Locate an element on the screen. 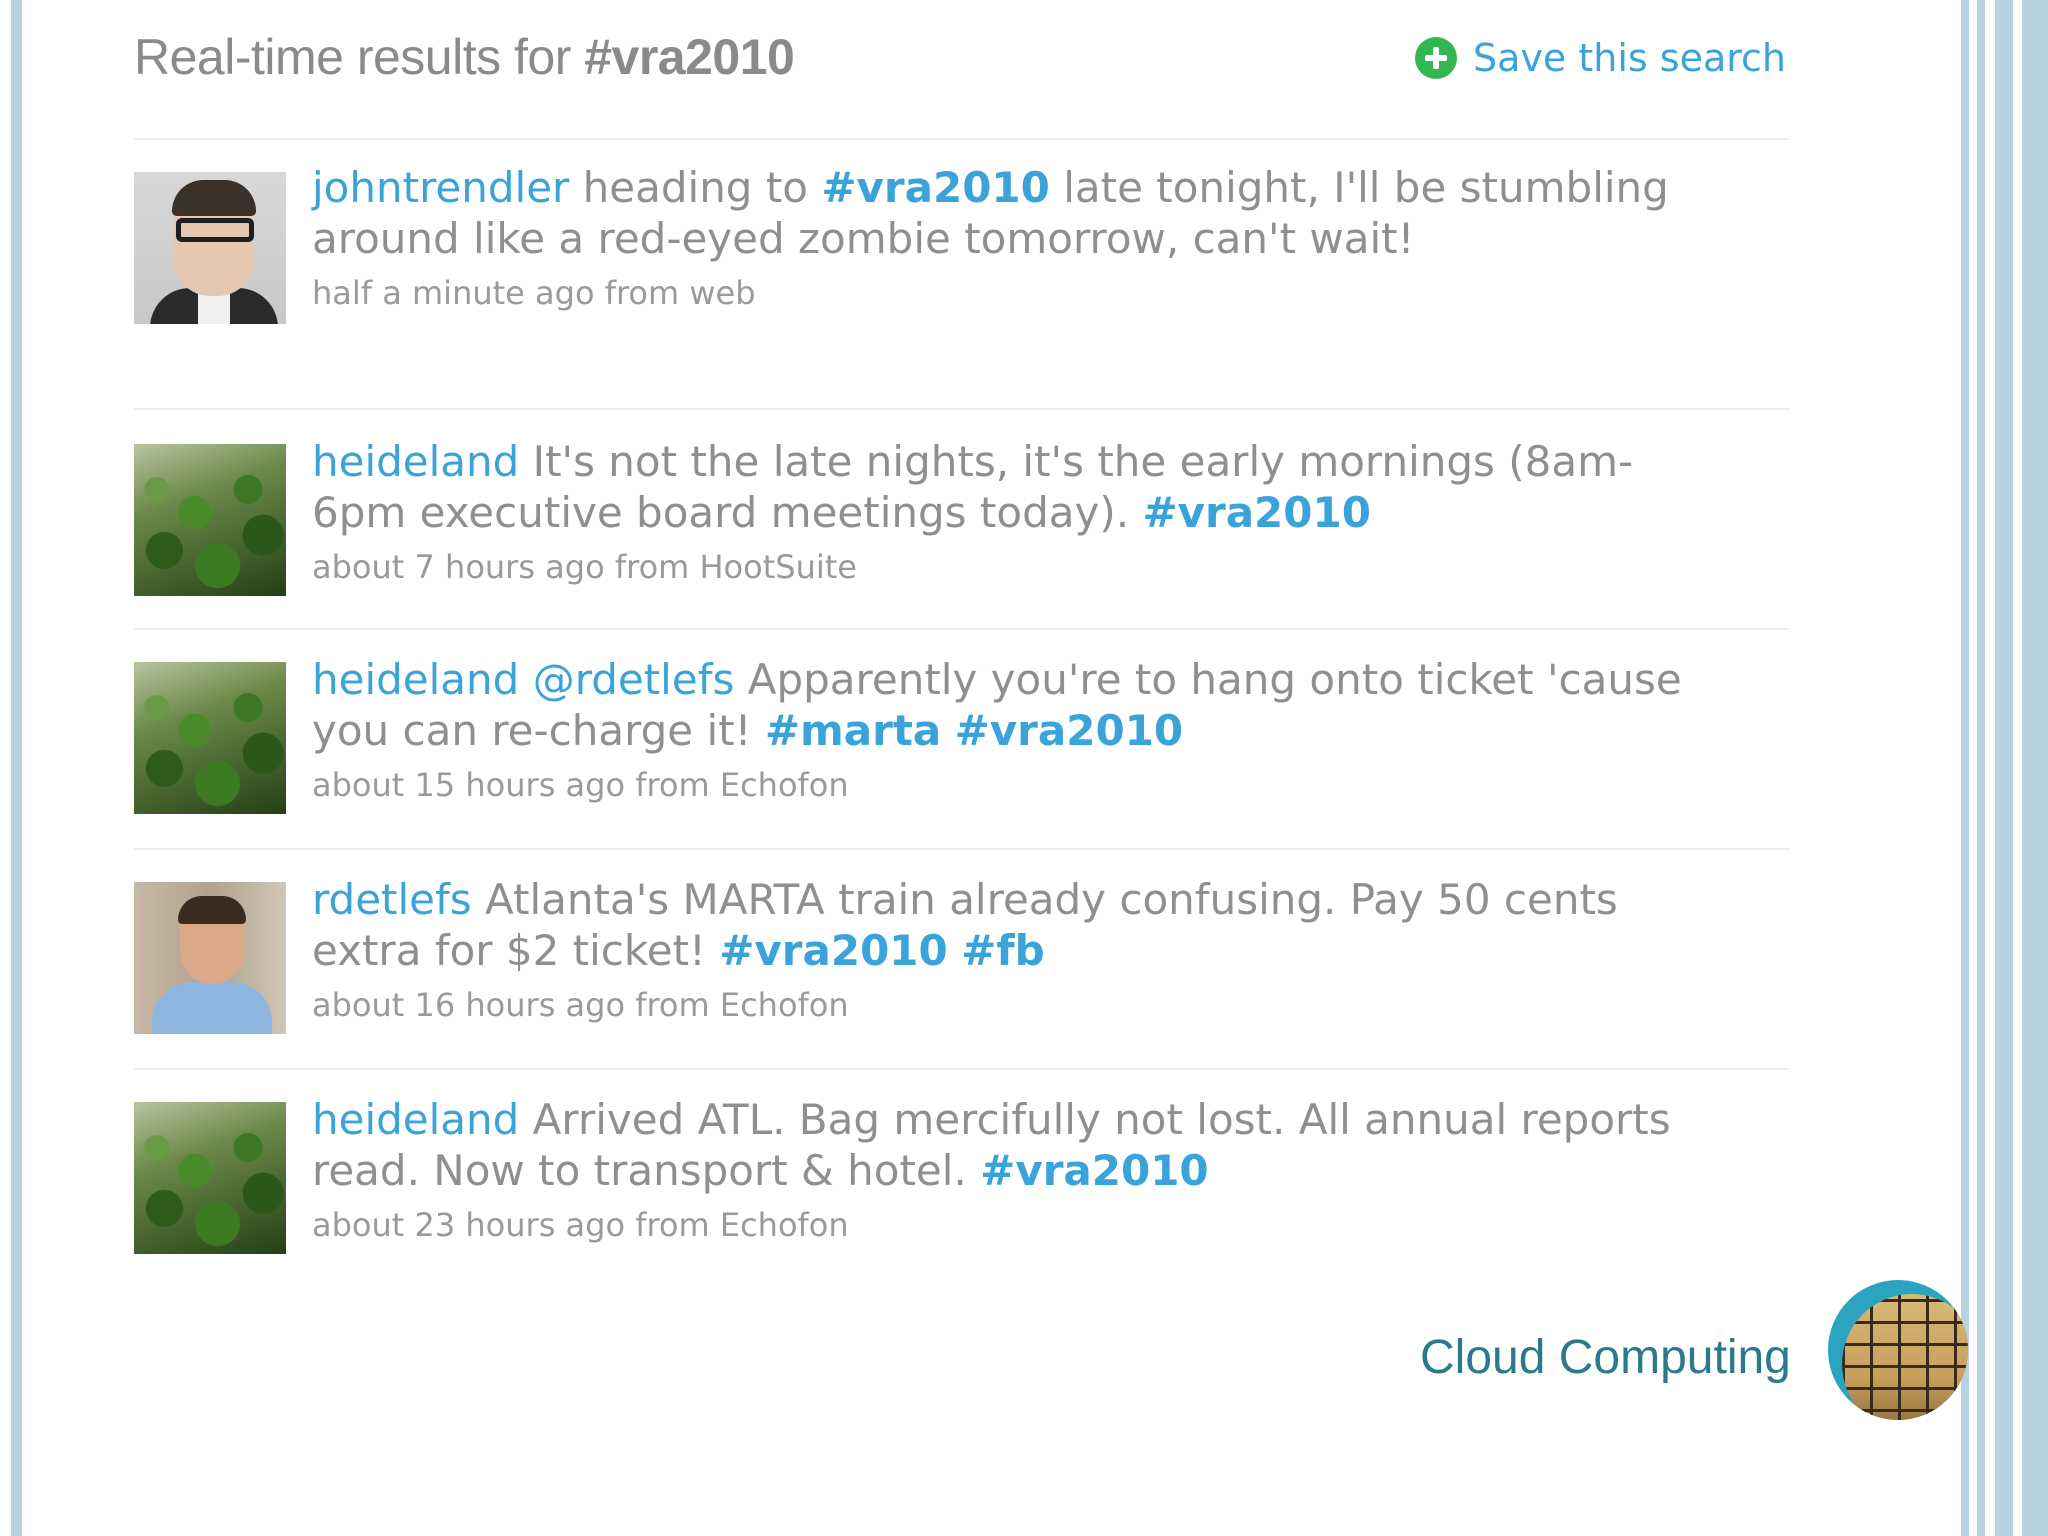  page-title: Real-time results for #vra2010 is located at coordinates (464, 57).